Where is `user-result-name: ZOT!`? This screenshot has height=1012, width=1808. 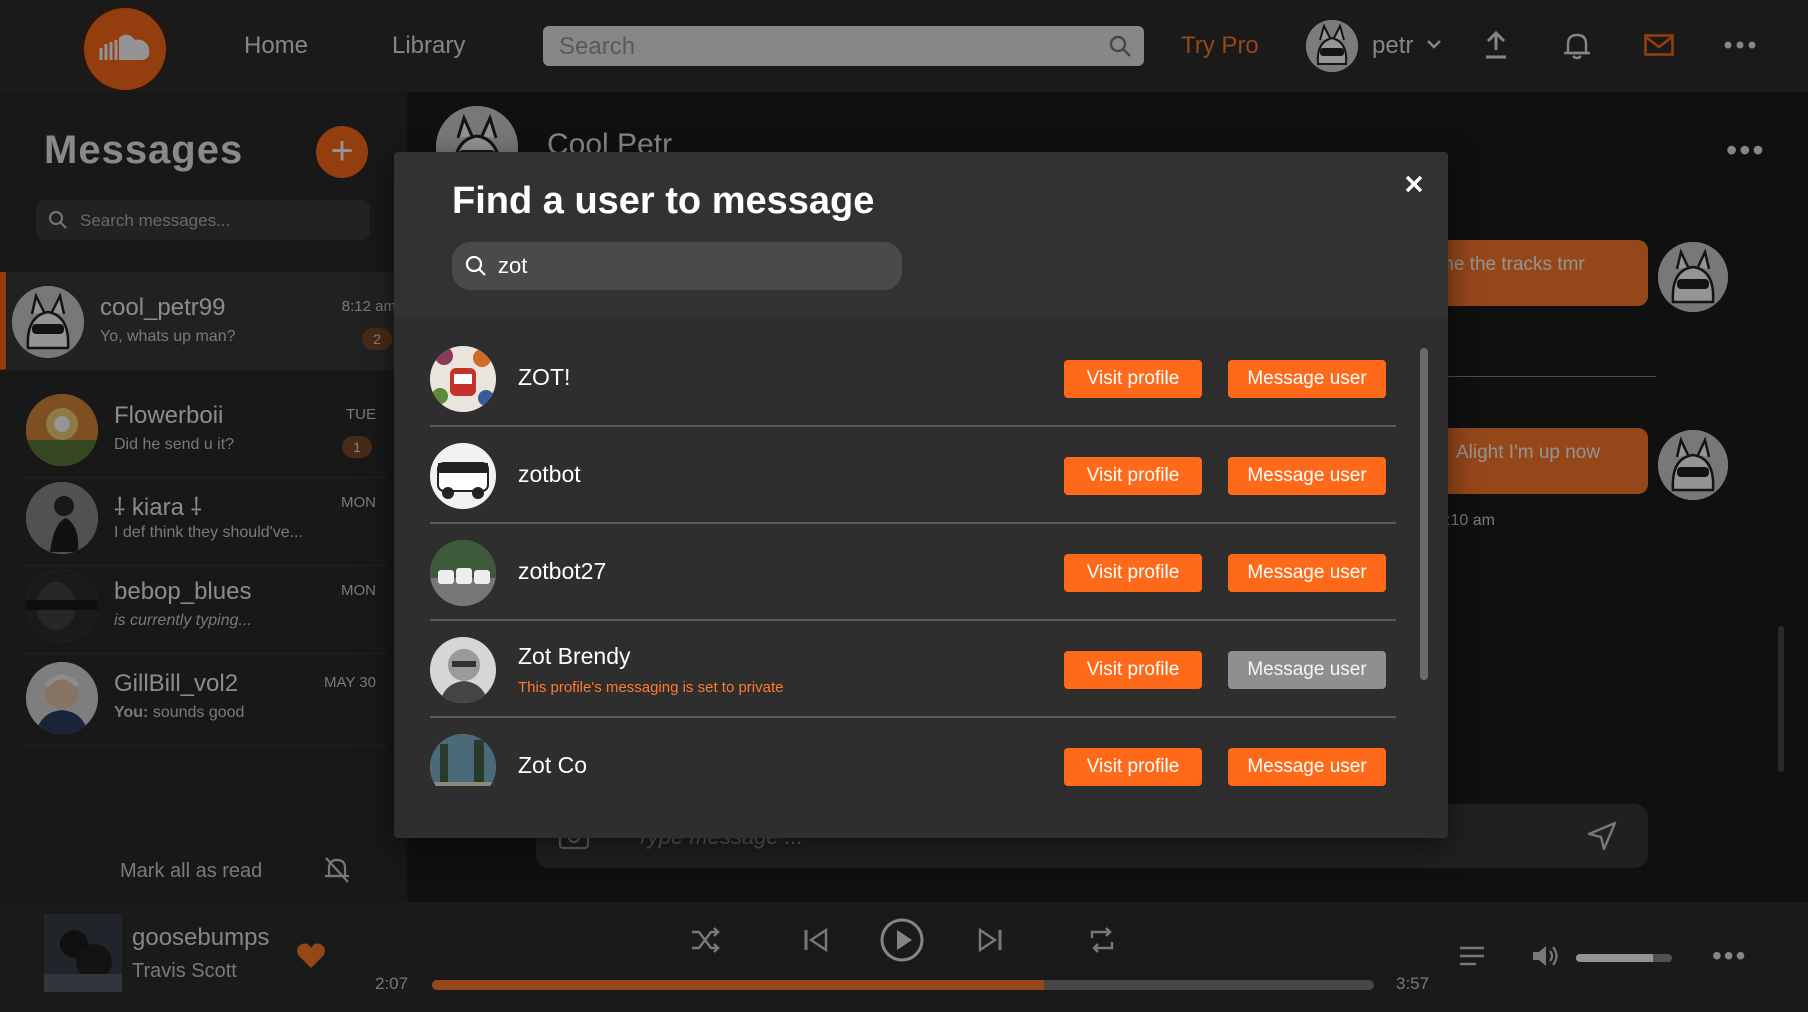 user-result-name: ZOT! is located at coordinates (544, 377).